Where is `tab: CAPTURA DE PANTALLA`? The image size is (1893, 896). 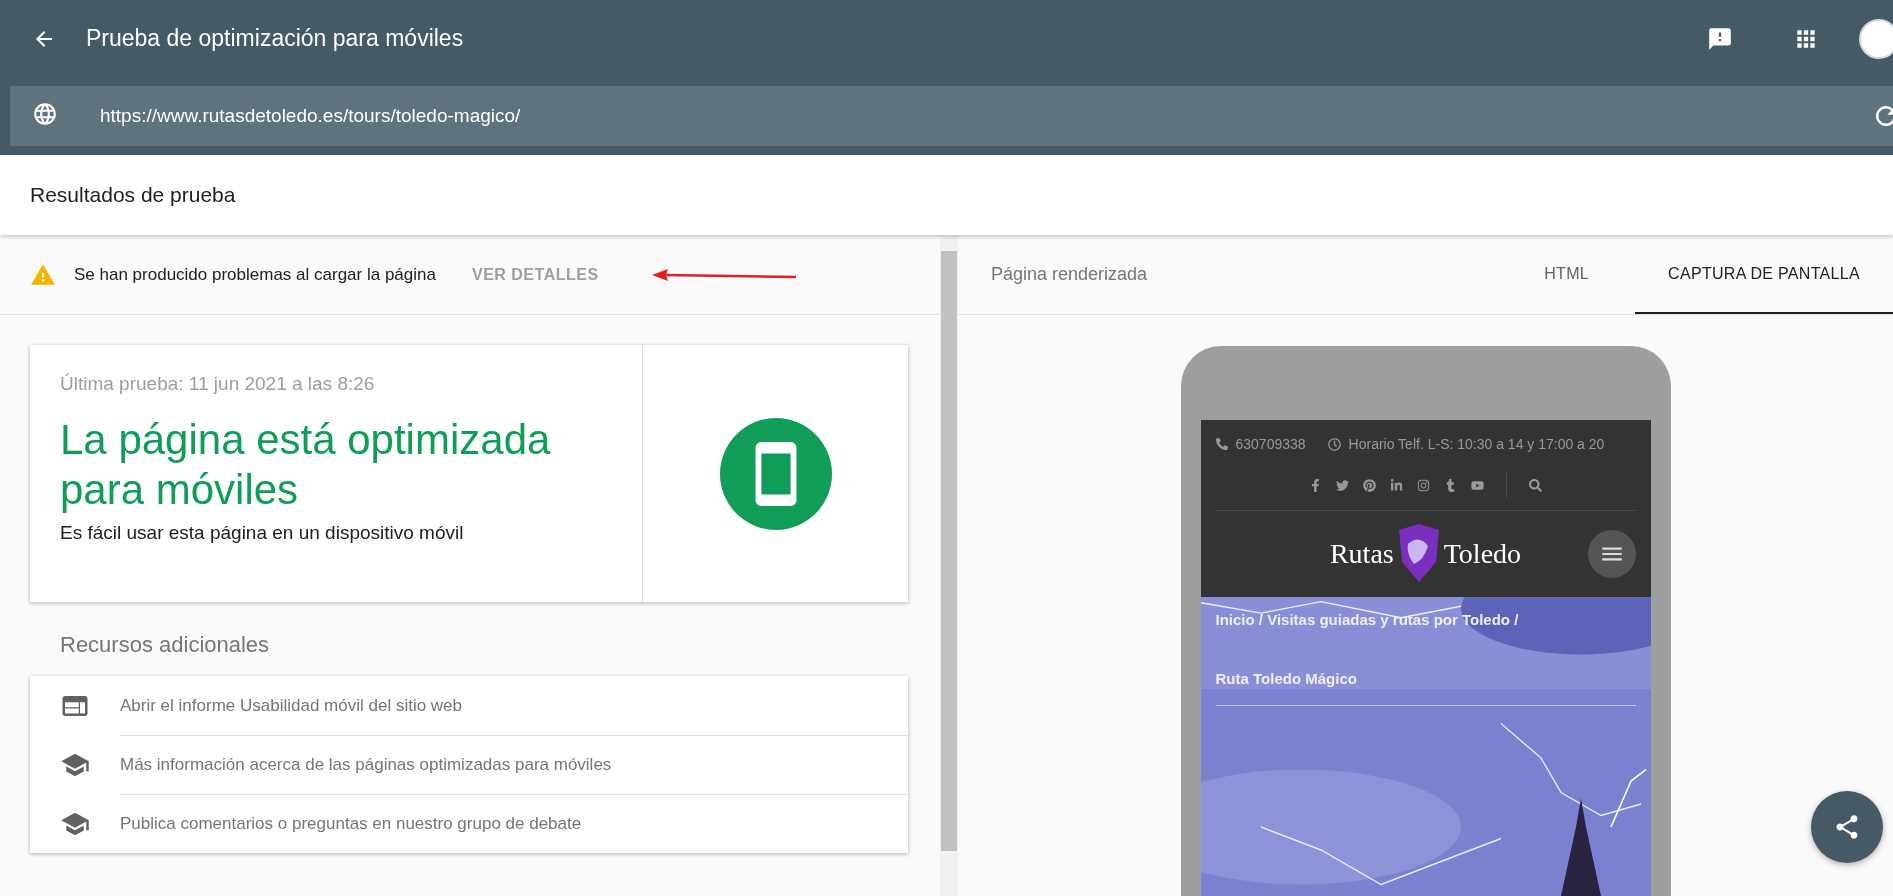
tab: CAPTURA DE PANTALLA is located at coordinates (1764, 274).